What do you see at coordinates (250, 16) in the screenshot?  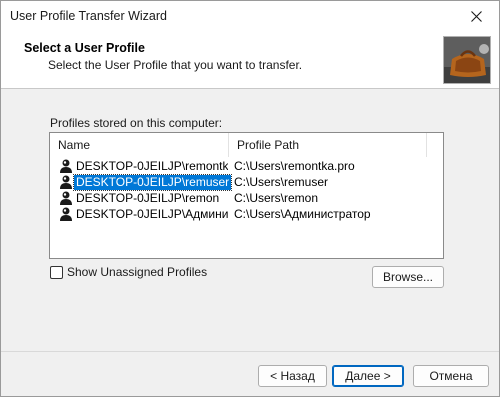 I see `title-bar: User Profile Transfer Wizard` at bounding box center [250, 16].